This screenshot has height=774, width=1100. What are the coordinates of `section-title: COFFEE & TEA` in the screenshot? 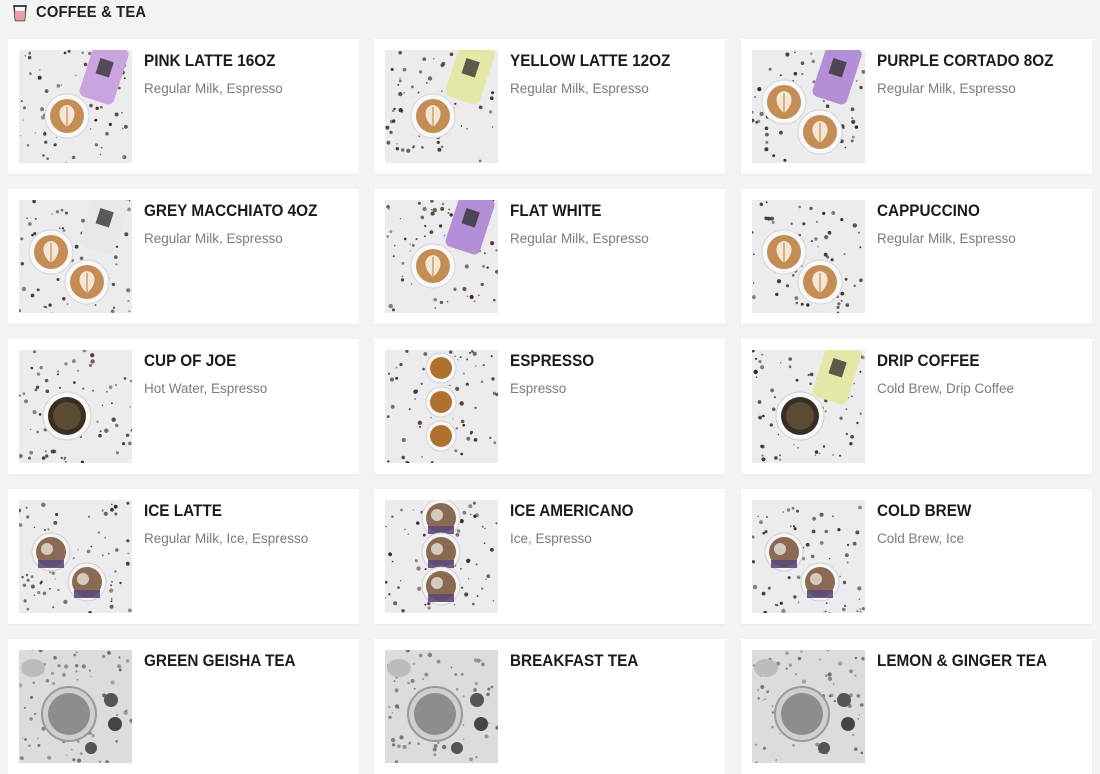 It's located at (91, 12).